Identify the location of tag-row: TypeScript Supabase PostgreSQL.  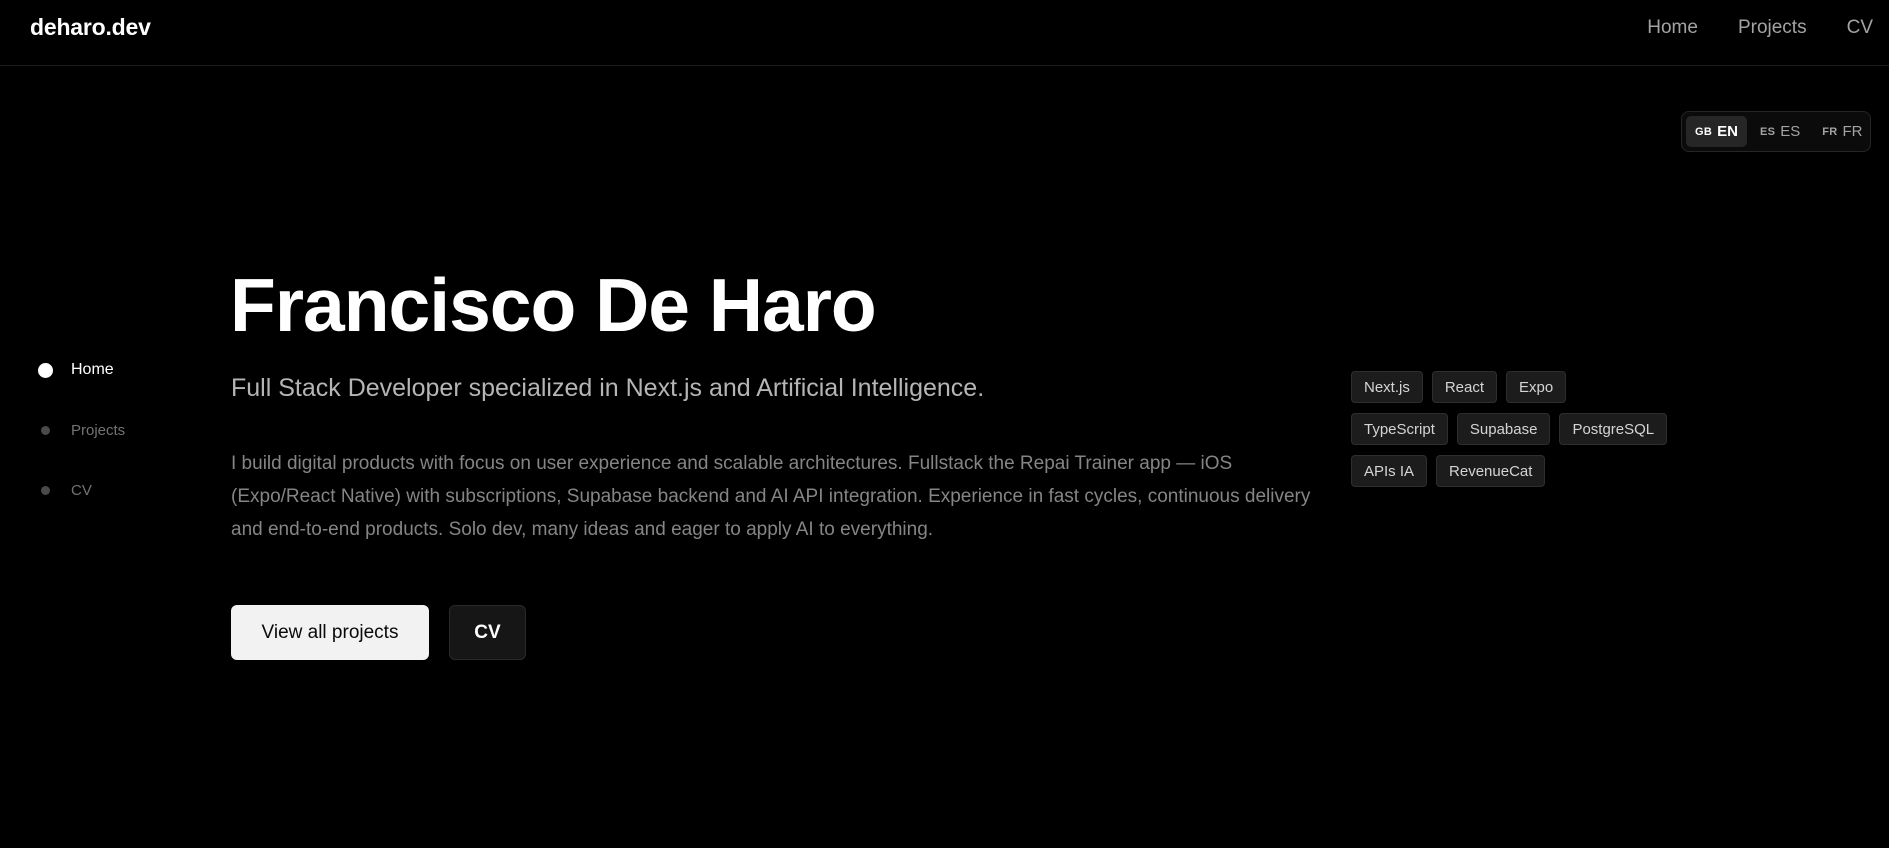
(1521, 429).